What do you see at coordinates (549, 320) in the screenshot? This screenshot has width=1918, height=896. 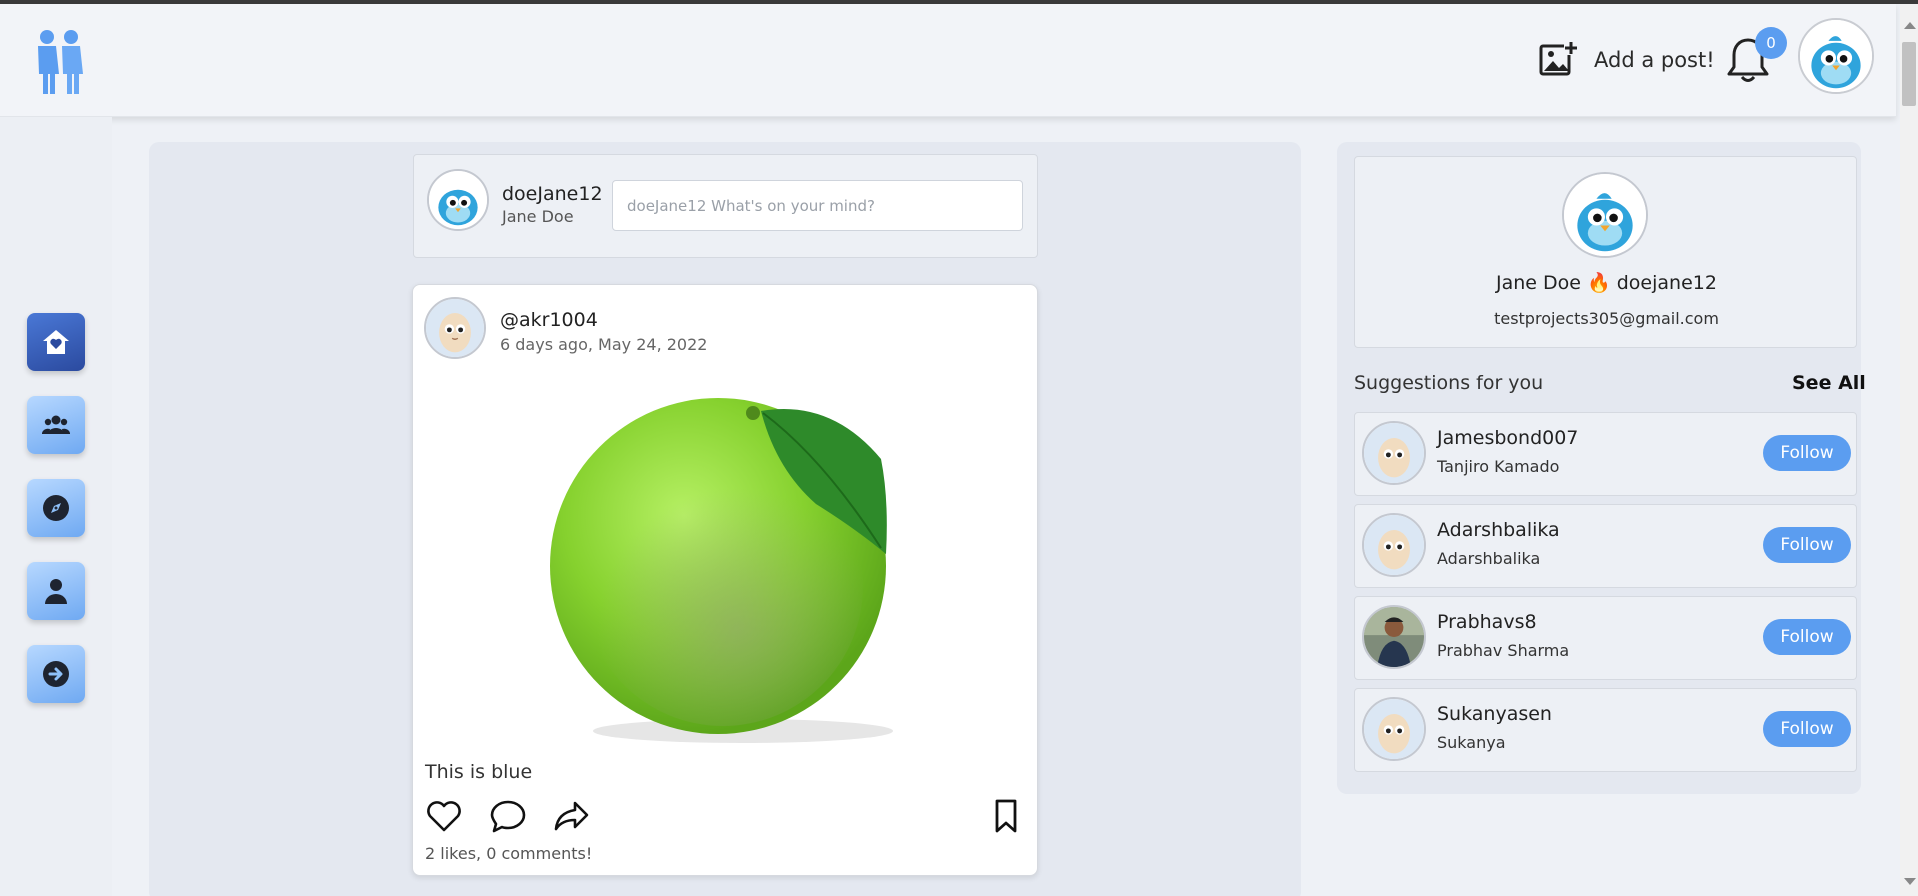 I see `post-author-username: @akr1004` at bounding box center [549, 320].